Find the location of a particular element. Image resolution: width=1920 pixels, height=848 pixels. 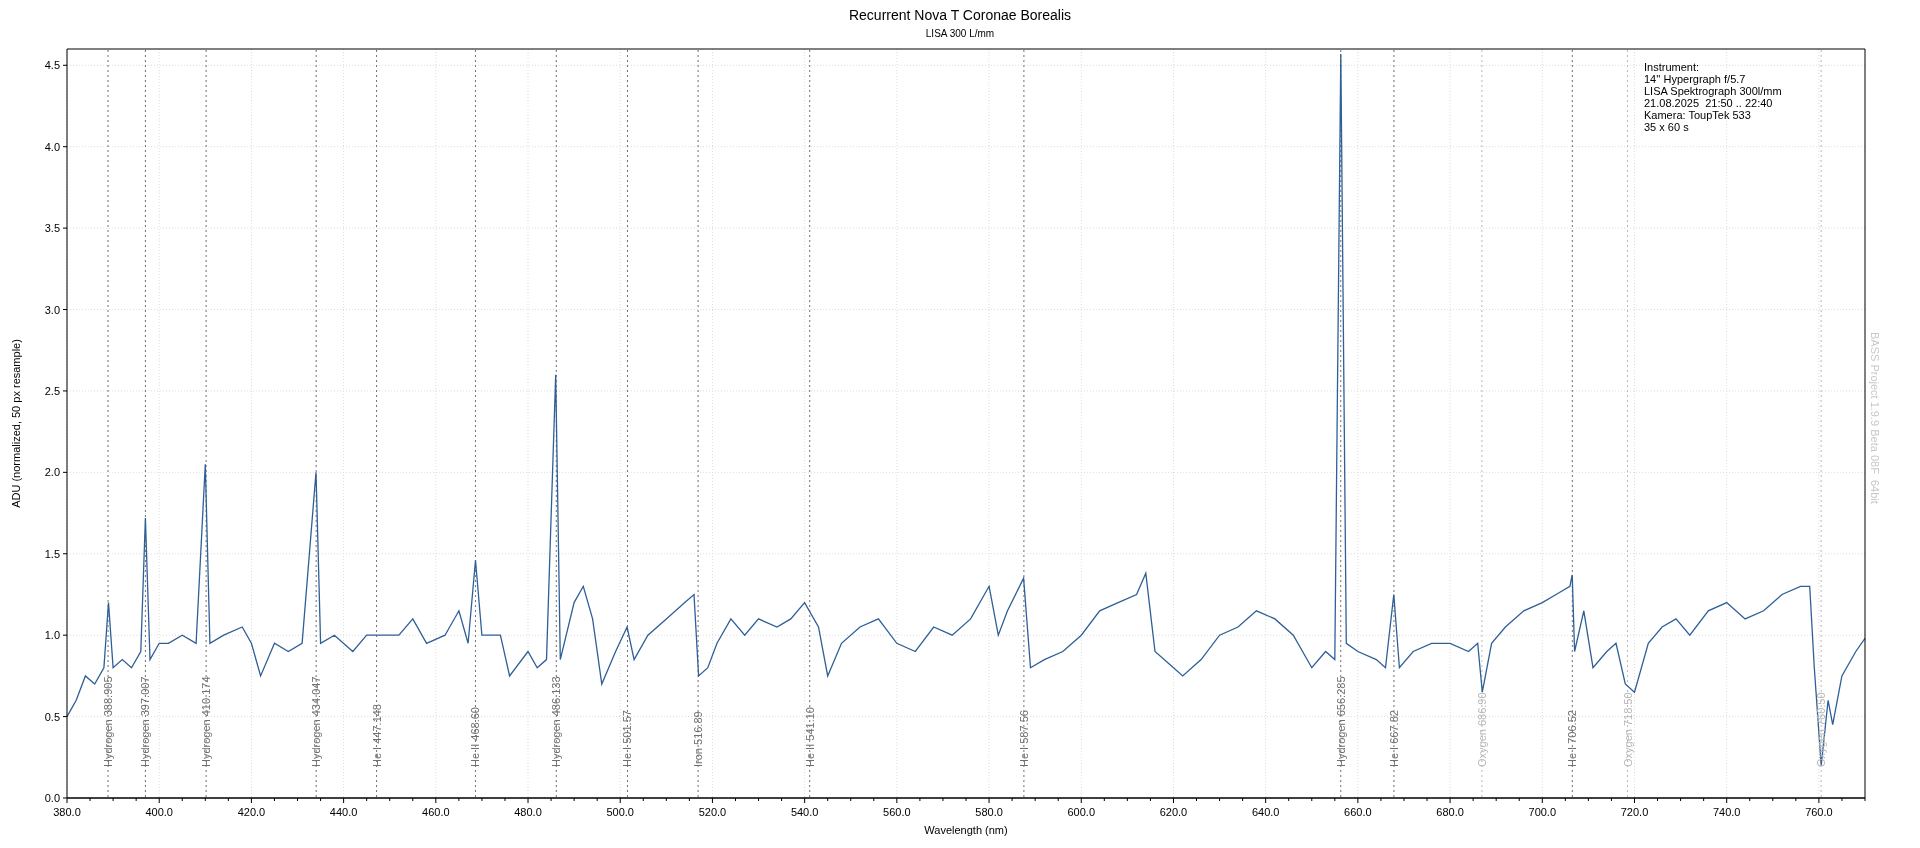

x-tick-label: 380.0 is located at coordinates (67, 812).